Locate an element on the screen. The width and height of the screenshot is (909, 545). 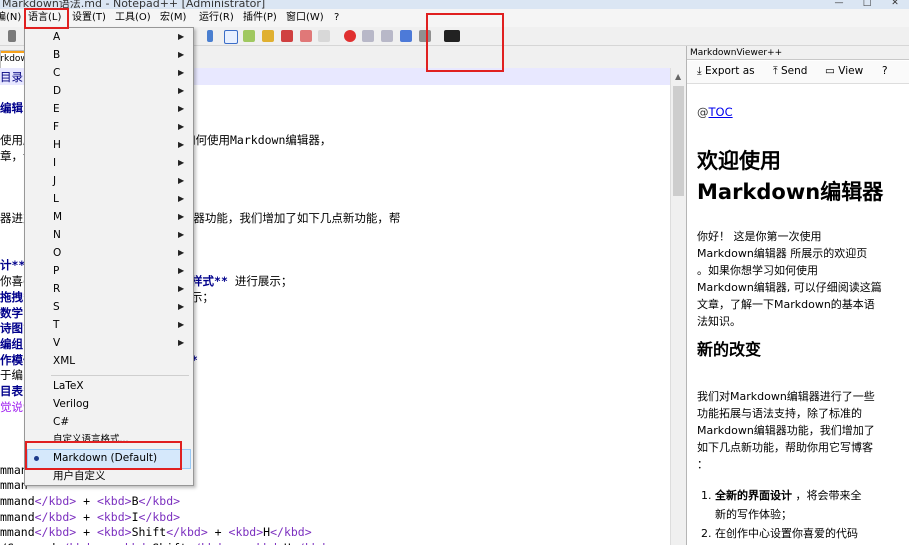
menu-item-letter: R is located at coordinates (56, 289).